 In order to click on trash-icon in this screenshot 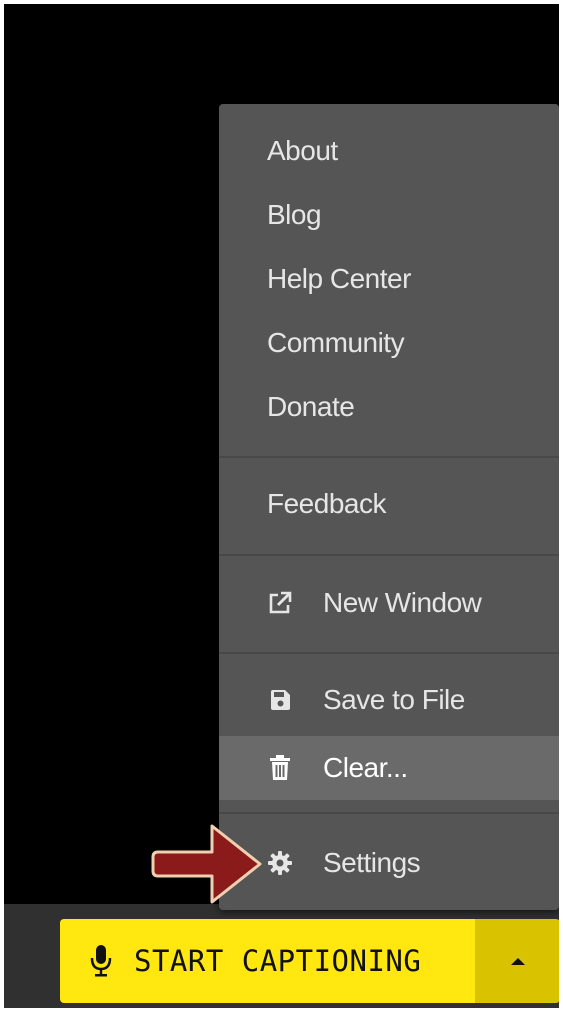, I will do `click(280, 768)`.